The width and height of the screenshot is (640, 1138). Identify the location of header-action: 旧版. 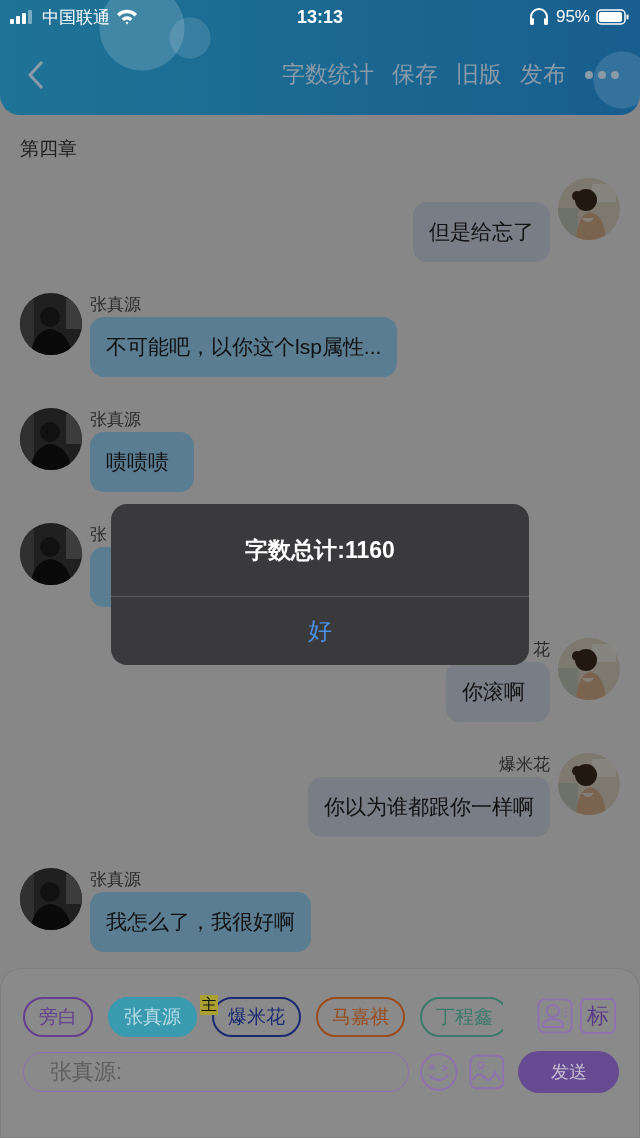
(479, 74).